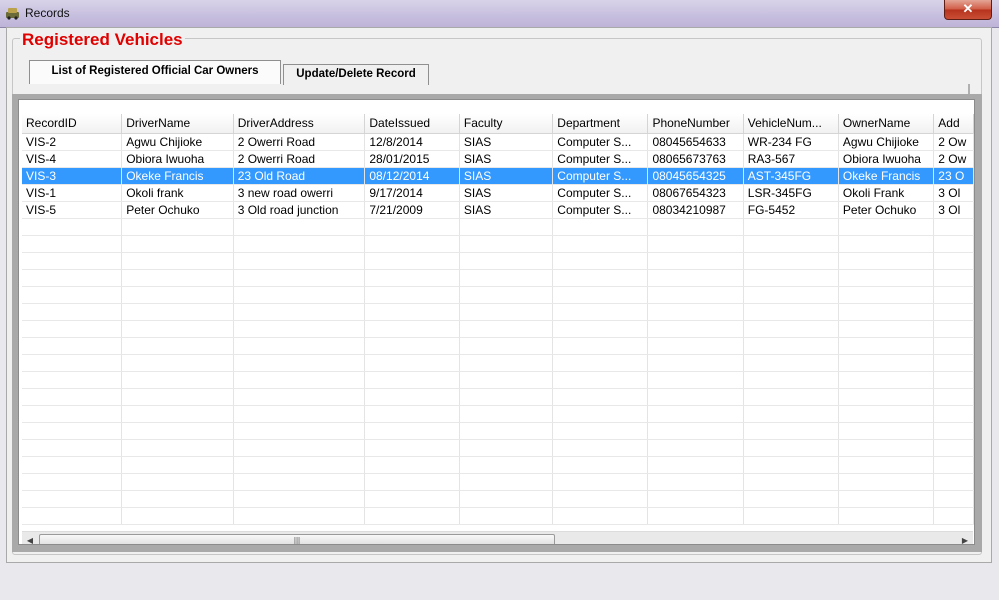  What do you see at coordinates (953, 124) in the screenshot?
I see `column-header: Add` at bounding box center [953, 124].